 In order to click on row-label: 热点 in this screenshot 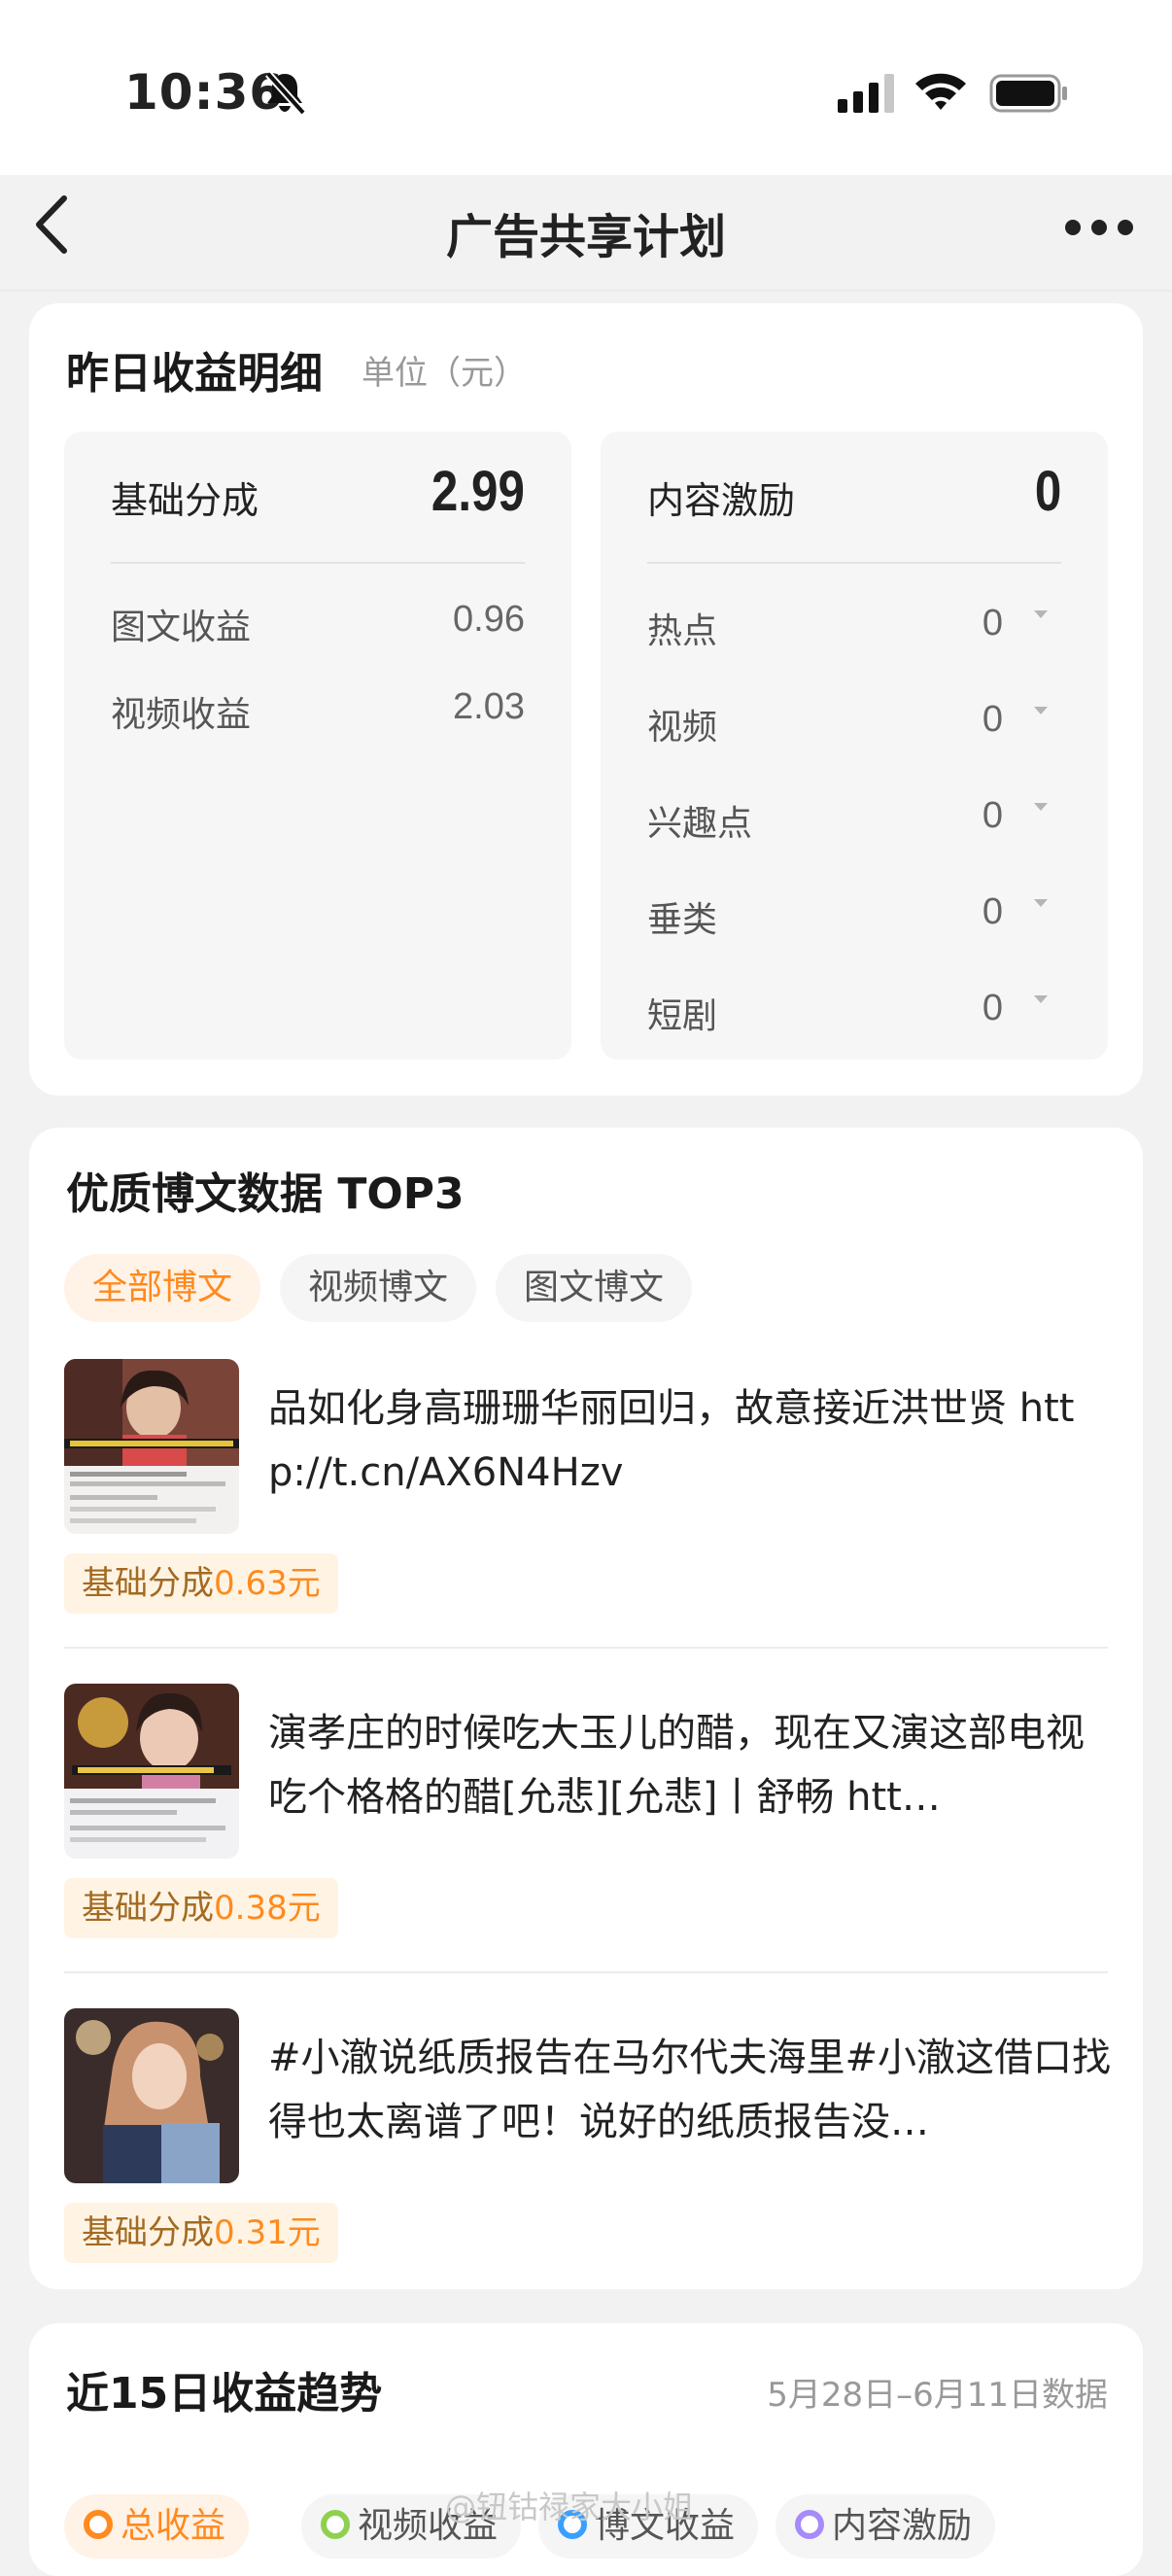, I will do `click(682, 631)`.